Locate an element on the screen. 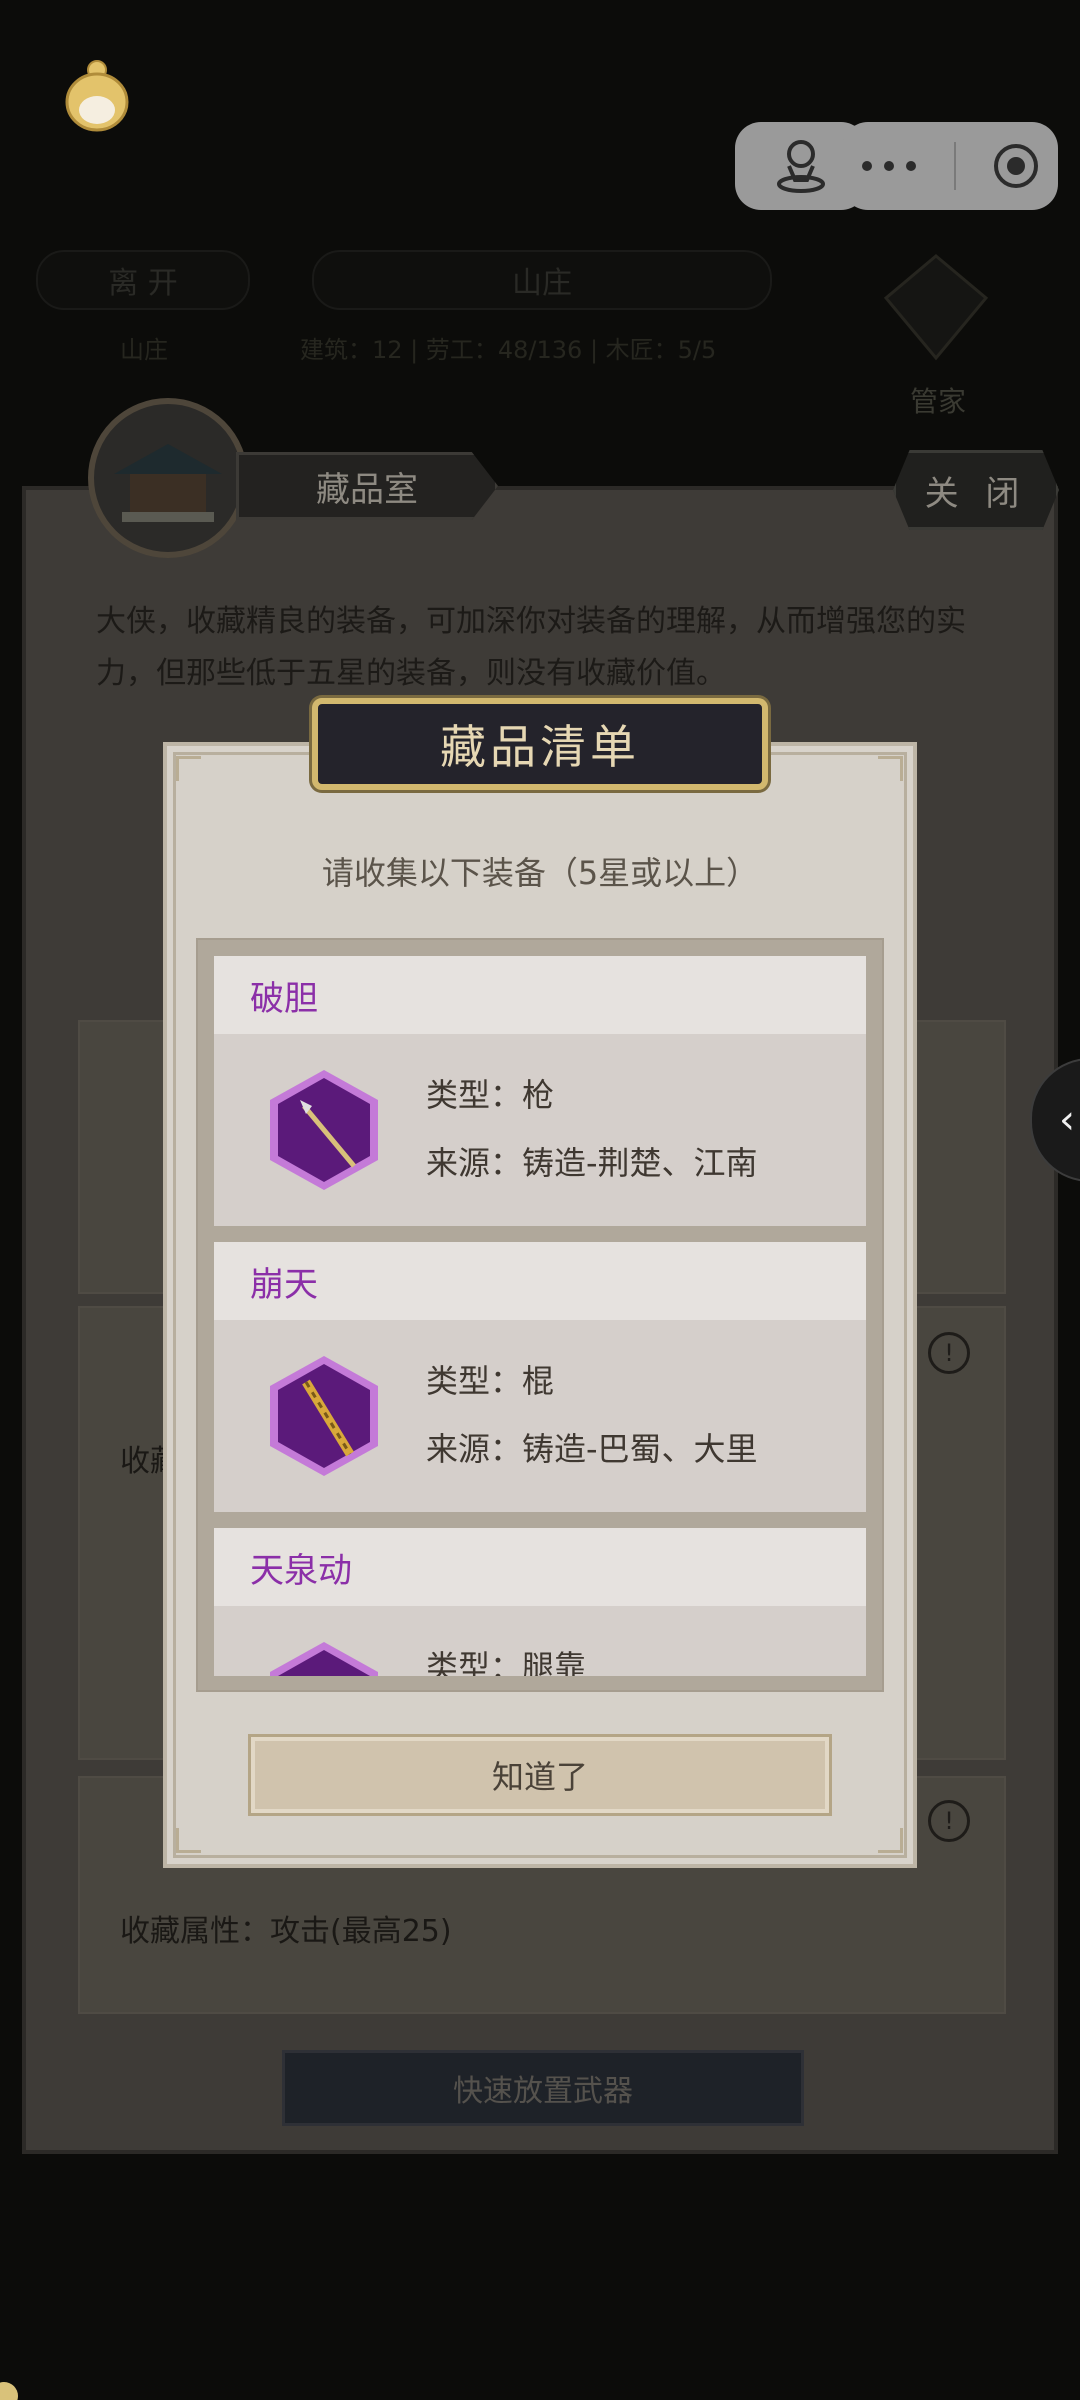 The width and height of the screenshot is (1080, 2400). corner-blob-icon is located at coordinates (9, 2391).